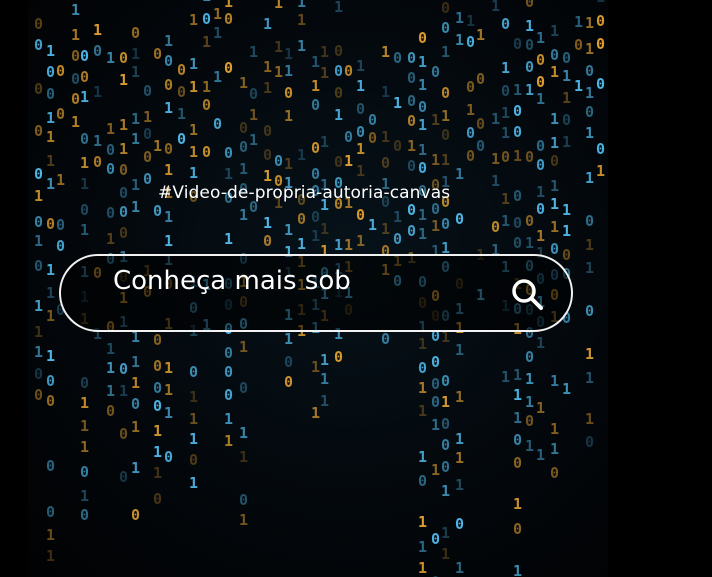  I want to click on search-input-text: Conheça mais sob, so click(232, 281).